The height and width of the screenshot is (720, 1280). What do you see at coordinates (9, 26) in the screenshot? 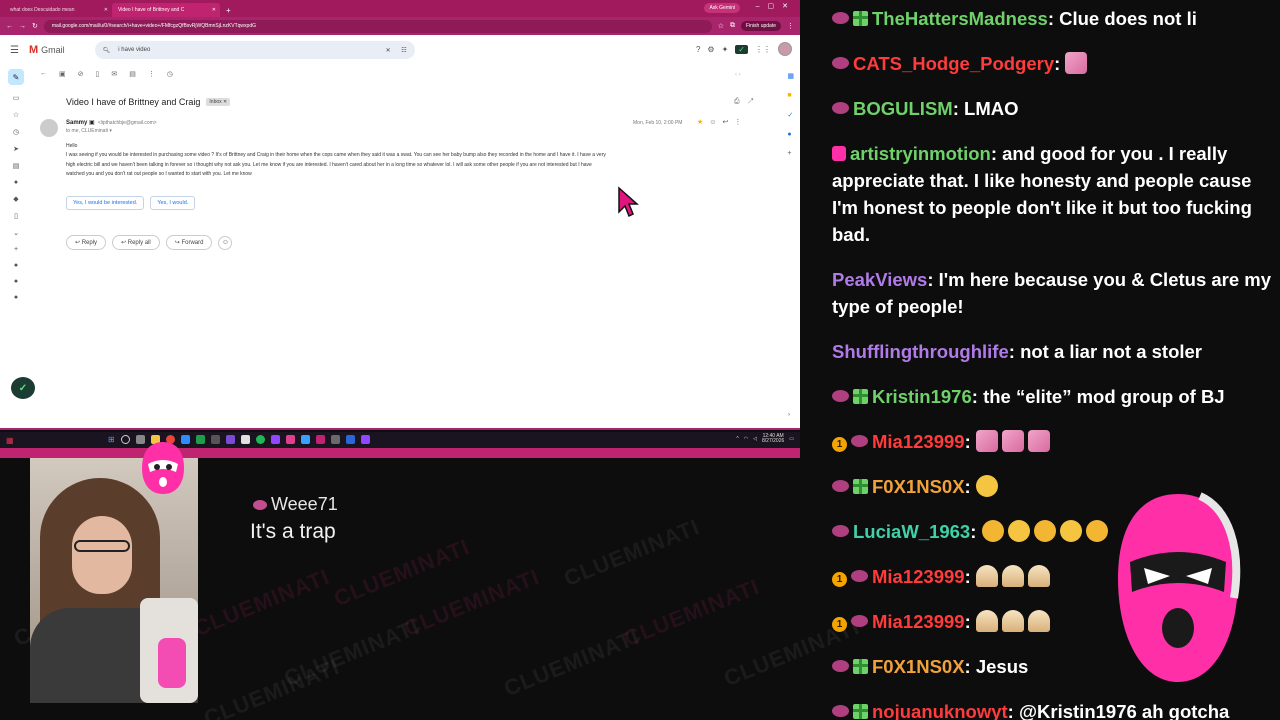
I see `back-icon: ←` at bounding box center [9, 26].